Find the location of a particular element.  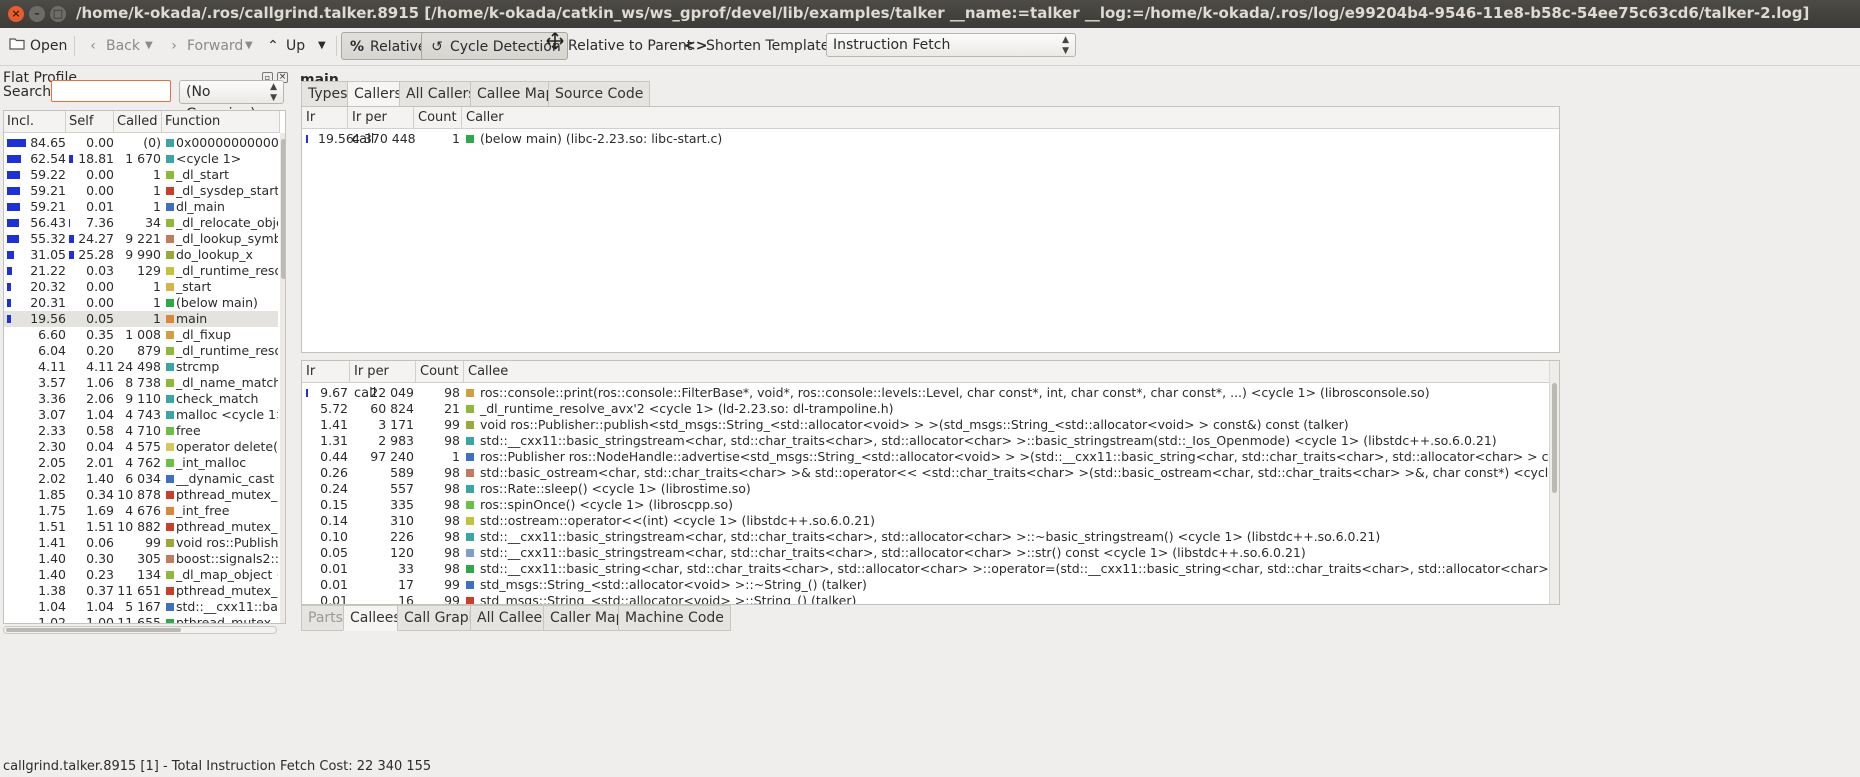

column-header-called: Called is located at coordinates (138, 122).